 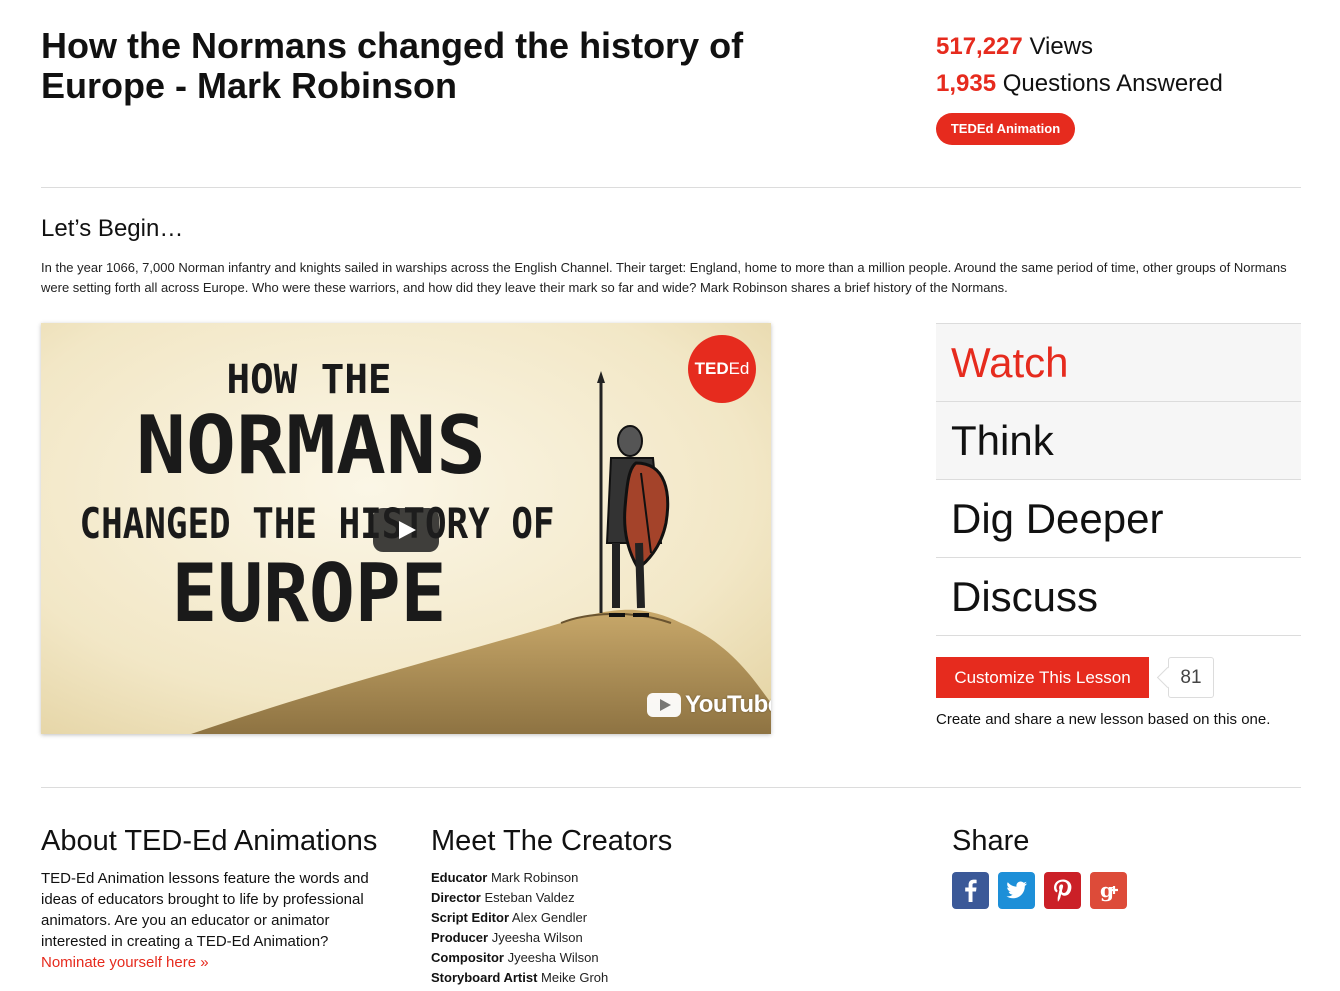 I want to click on customize-count: 81, so click(x=1191, y=677).